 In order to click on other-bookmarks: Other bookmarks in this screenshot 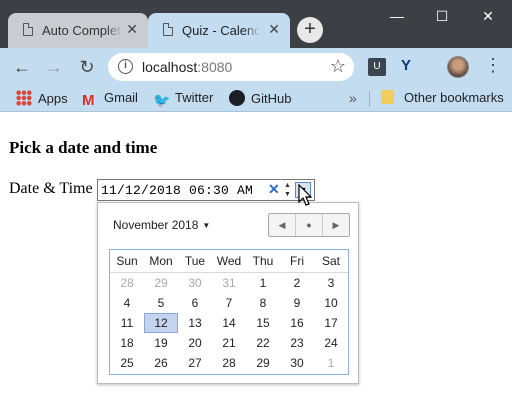, I will do `click(442, 97)`.